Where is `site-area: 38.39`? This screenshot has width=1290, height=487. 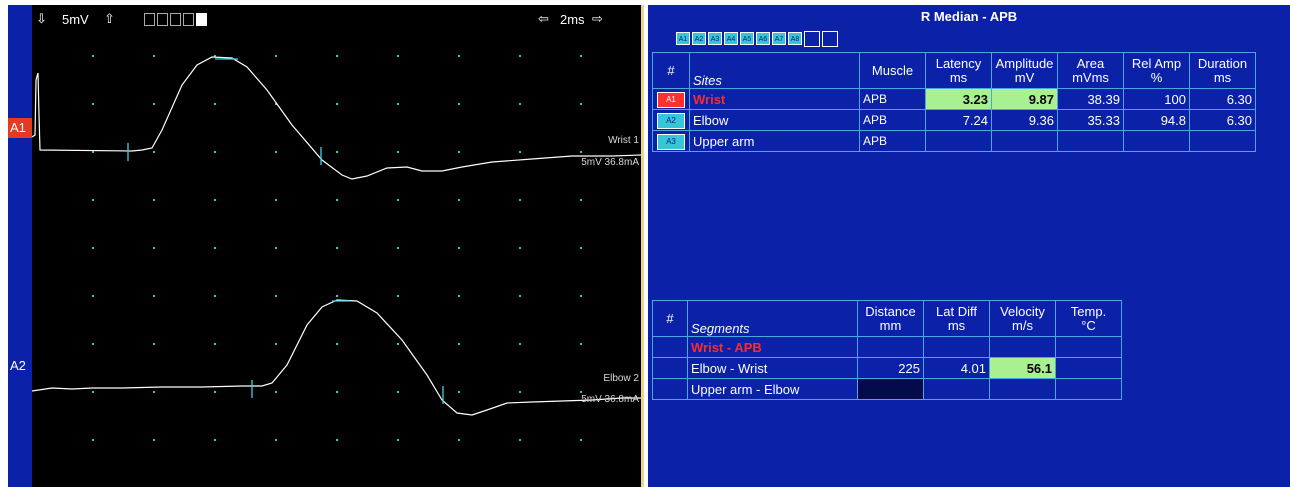 site-area: 38.39 is located at coordinates (1090, 99).